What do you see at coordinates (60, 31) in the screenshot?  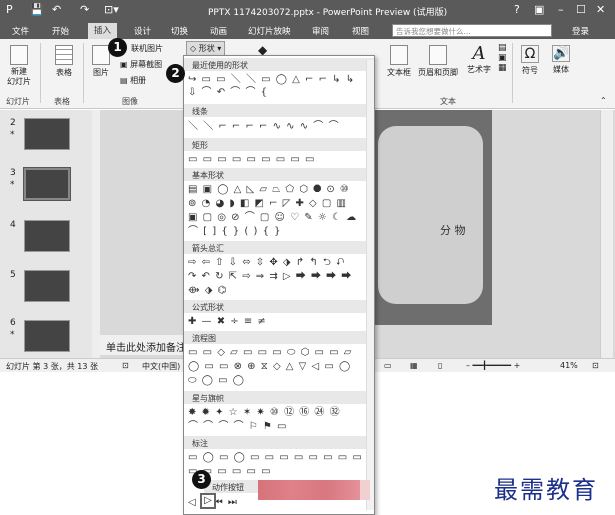 I see `tab-home: 开始` at bounding box center [60, 31].